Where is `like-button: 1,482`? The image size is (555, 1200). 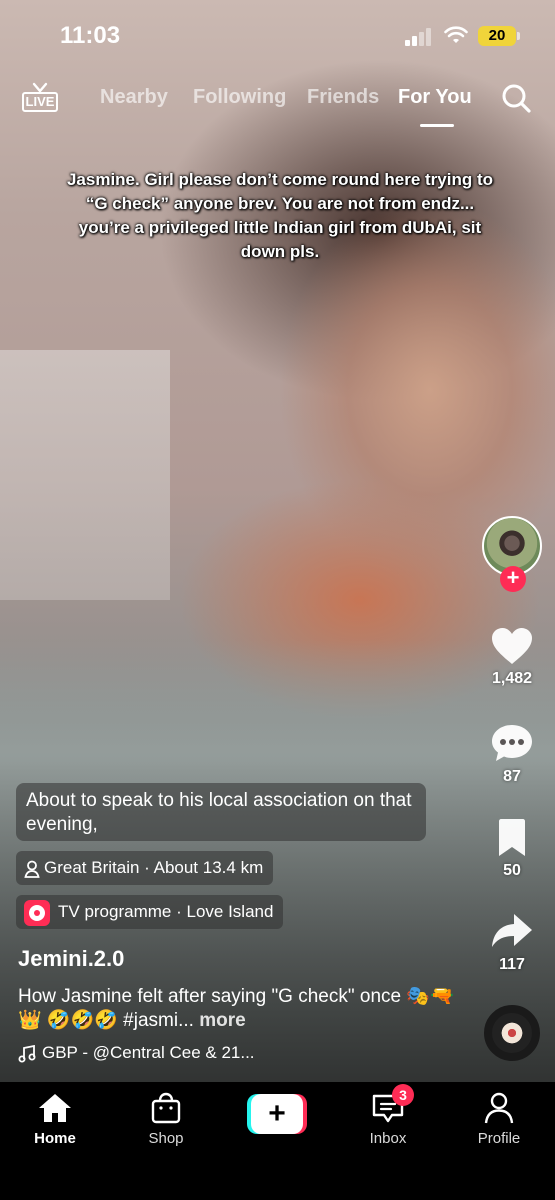 like-button: 1,482 is located at coordinates (512, 657).